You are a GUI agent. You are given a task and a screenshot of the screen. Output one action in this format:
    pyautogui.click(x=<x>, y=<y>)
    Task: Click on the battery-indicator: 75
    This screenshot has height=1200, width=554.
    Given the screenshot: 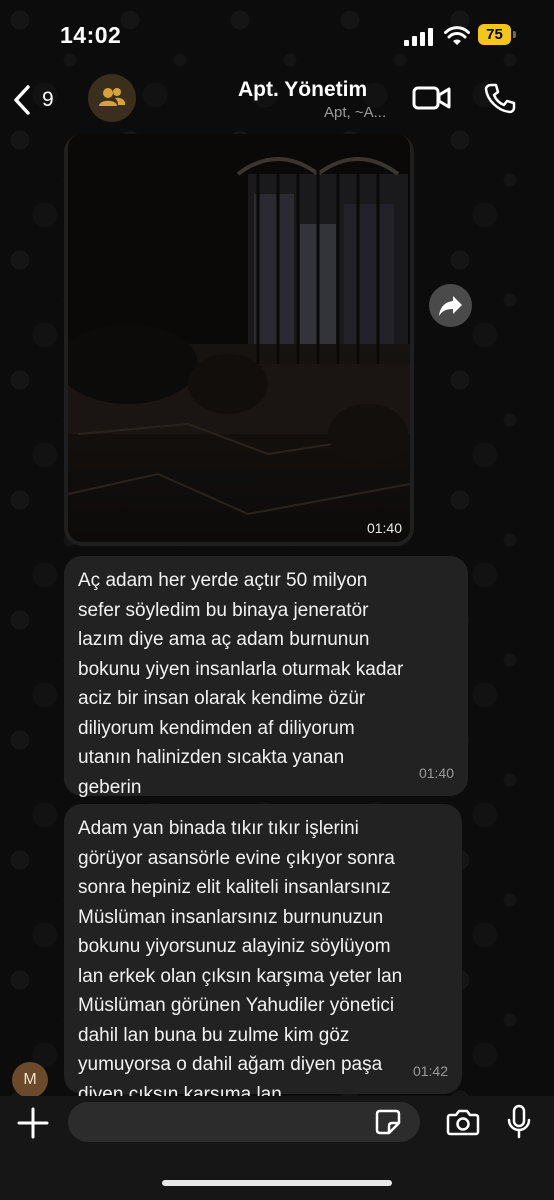 What is the action you would take?
    pyautogui.click(x=498, y=34)
    